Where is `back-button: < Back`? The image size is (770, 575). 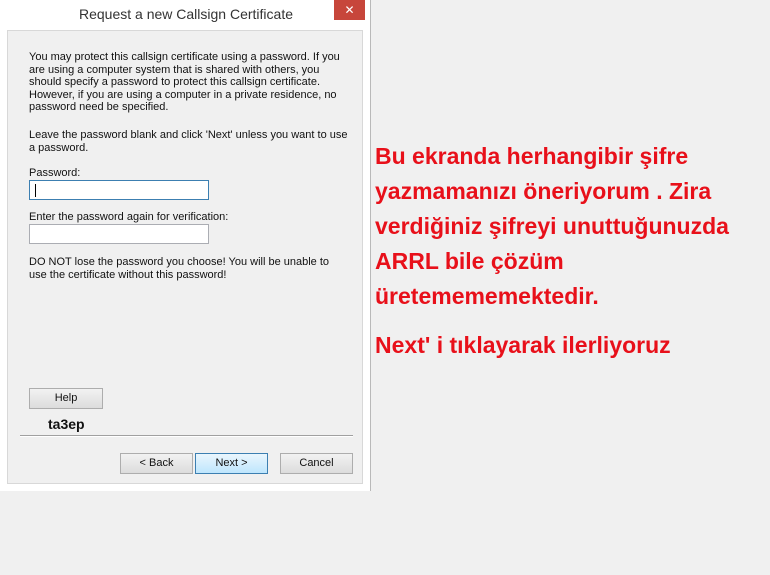
back-button: < Back is located at coordinates (156, 463).